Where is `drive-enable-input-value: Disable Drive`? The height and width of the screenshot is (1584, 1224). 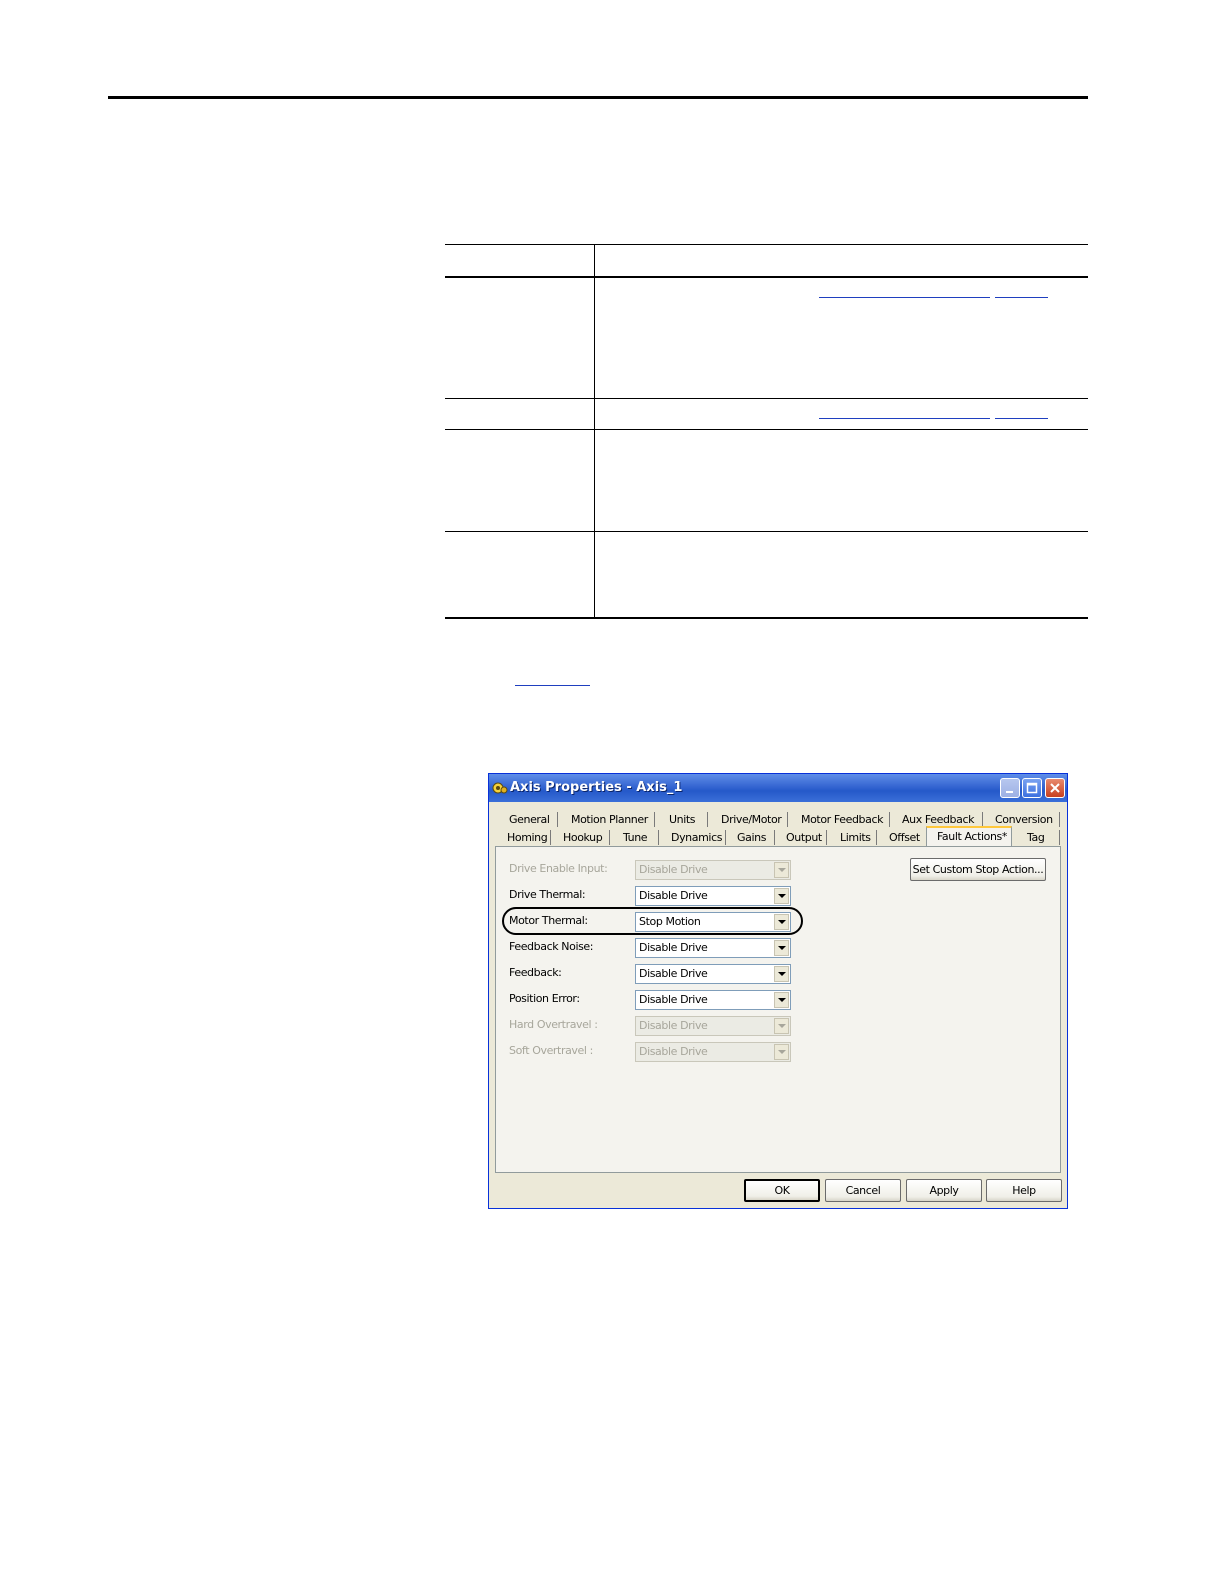 drive-enable-input-value: Disable Drive is located at coordinates (673, 869).